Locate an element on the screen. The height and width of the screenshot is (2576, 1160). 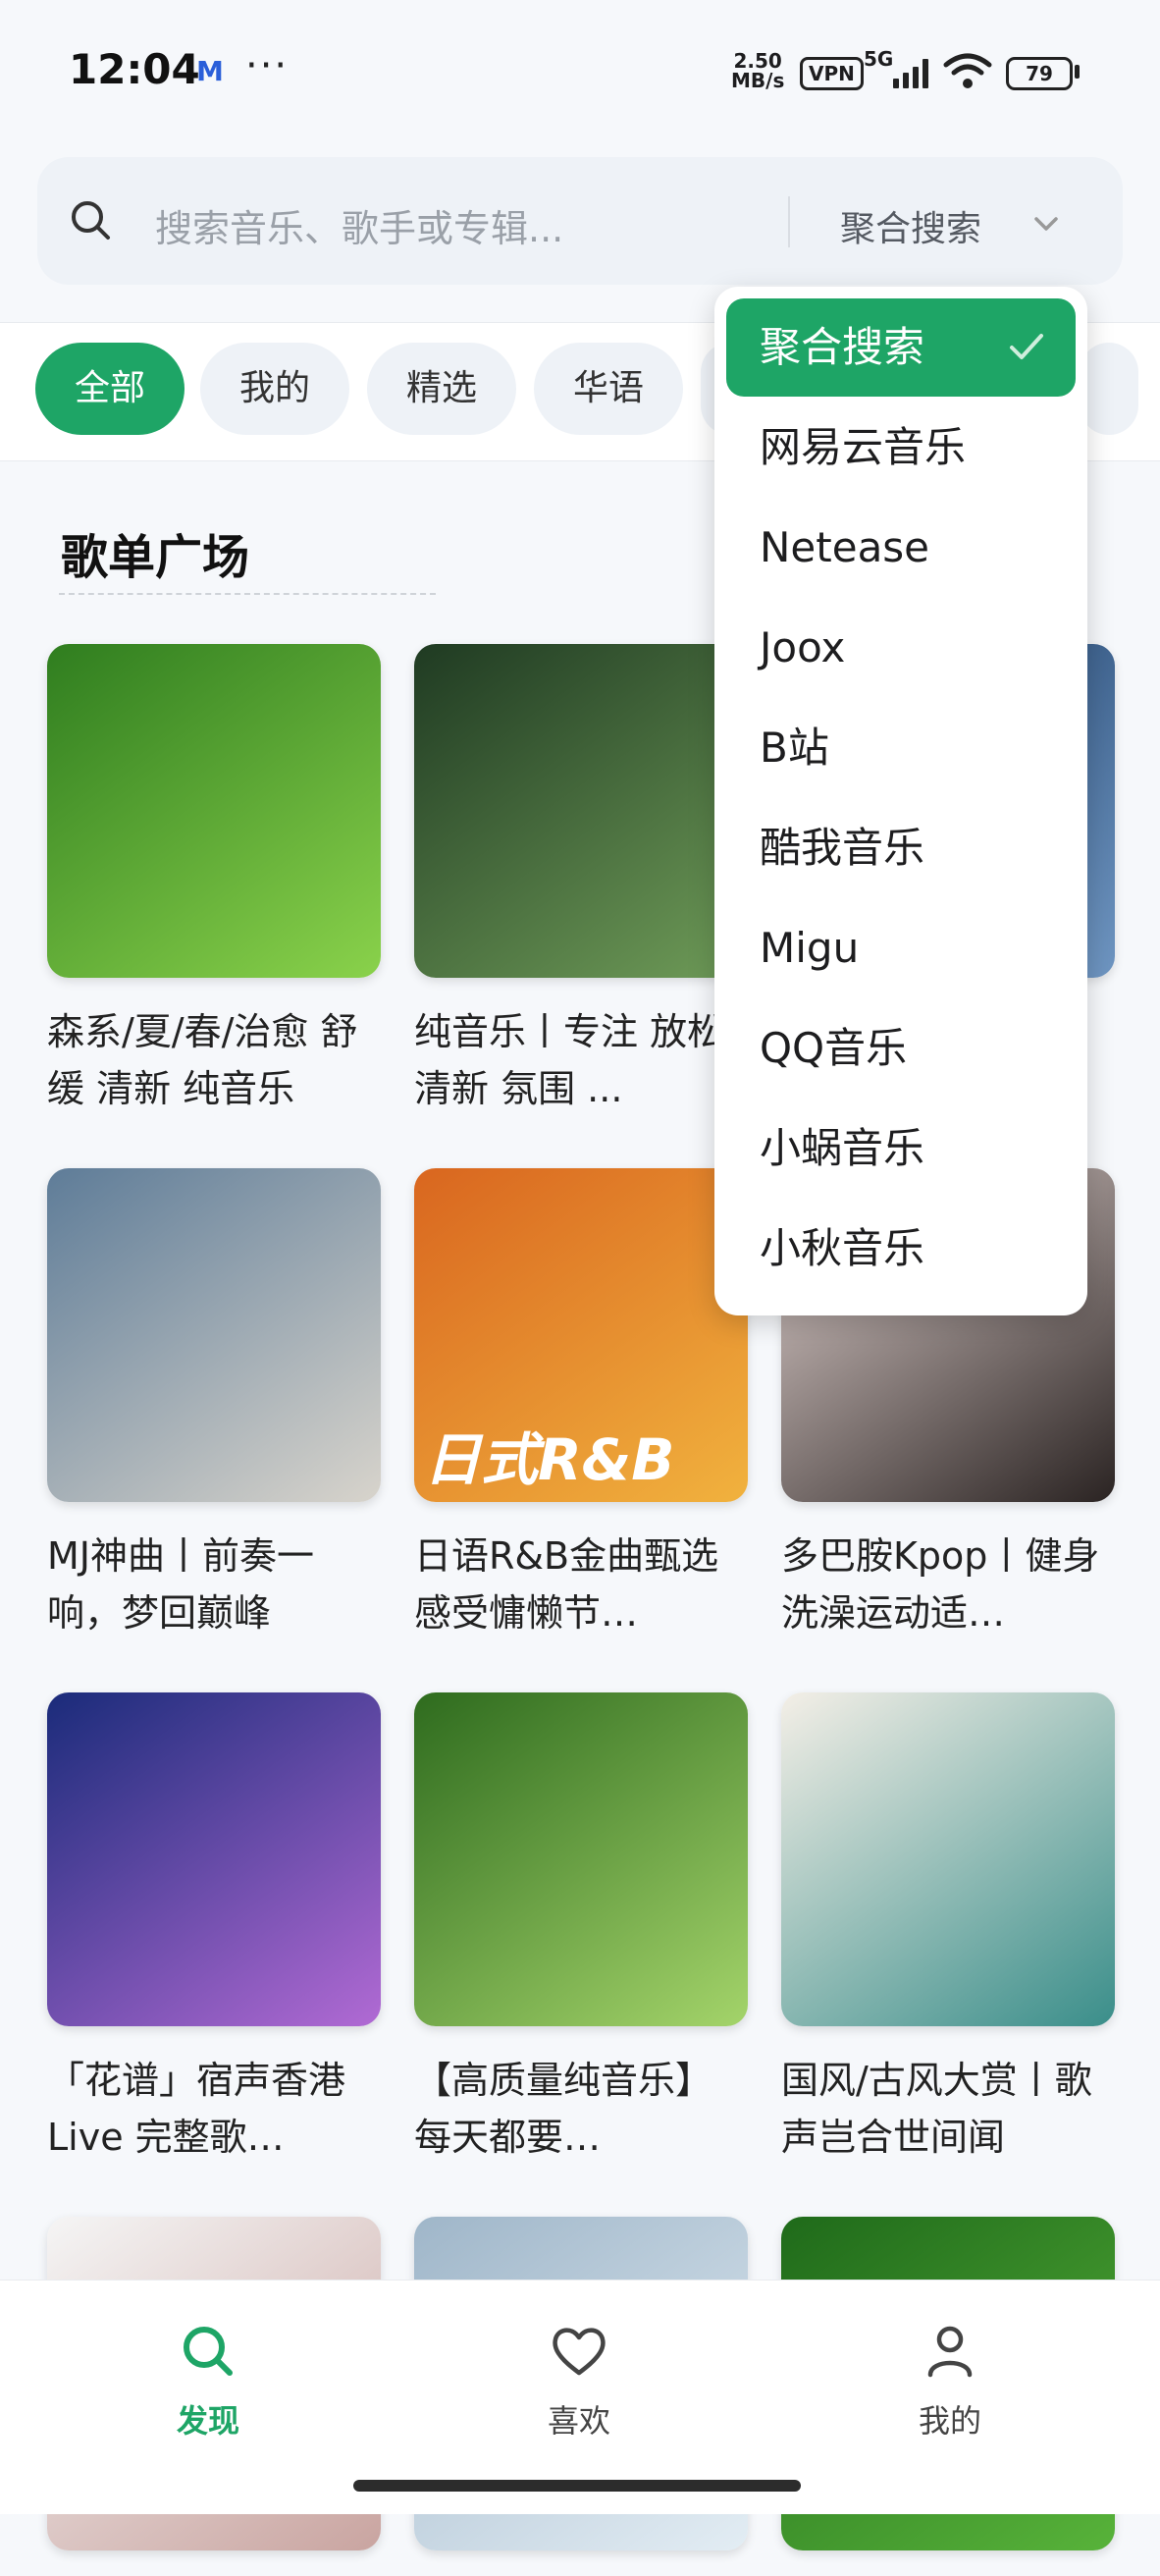
person-icon is located at coordinates (950, 2352).